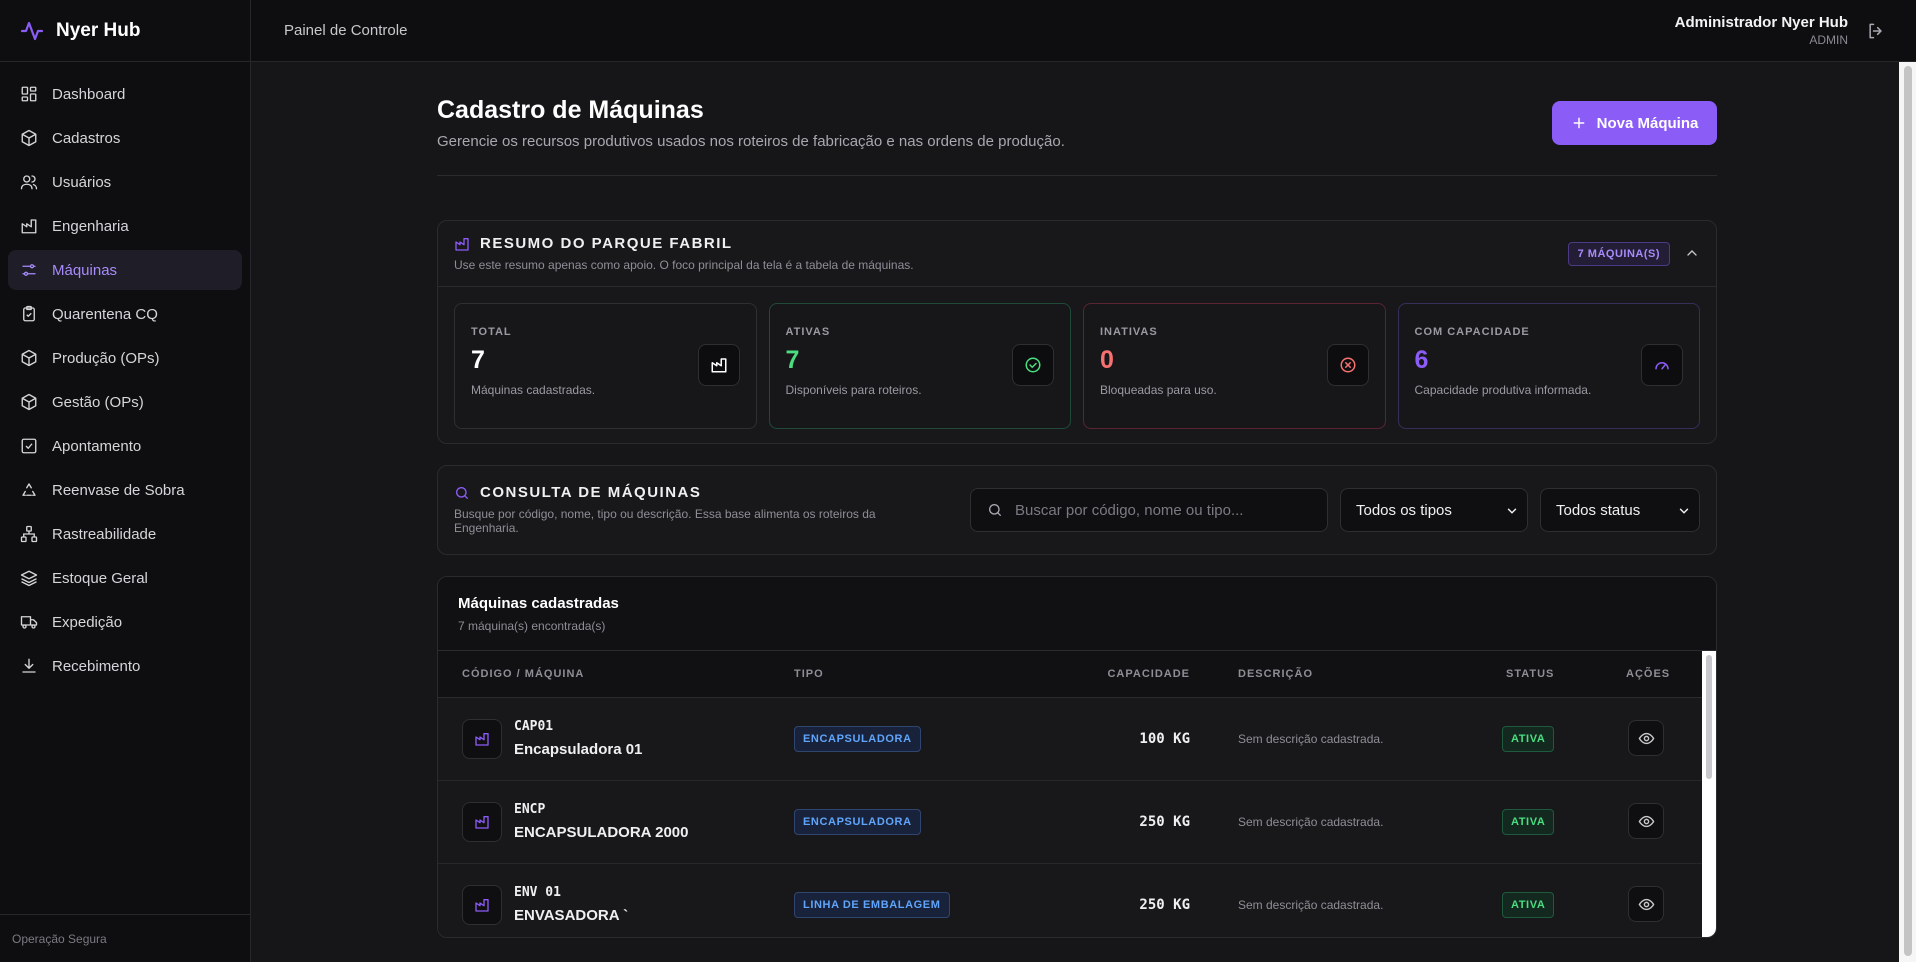 This screenshot has height=962, width=1916. What do you see at coordinates (689, 492) in the screenshot?
I see `filters-title: CONSULTA DE MÁQUINAS` at bounding box center [689, 492].